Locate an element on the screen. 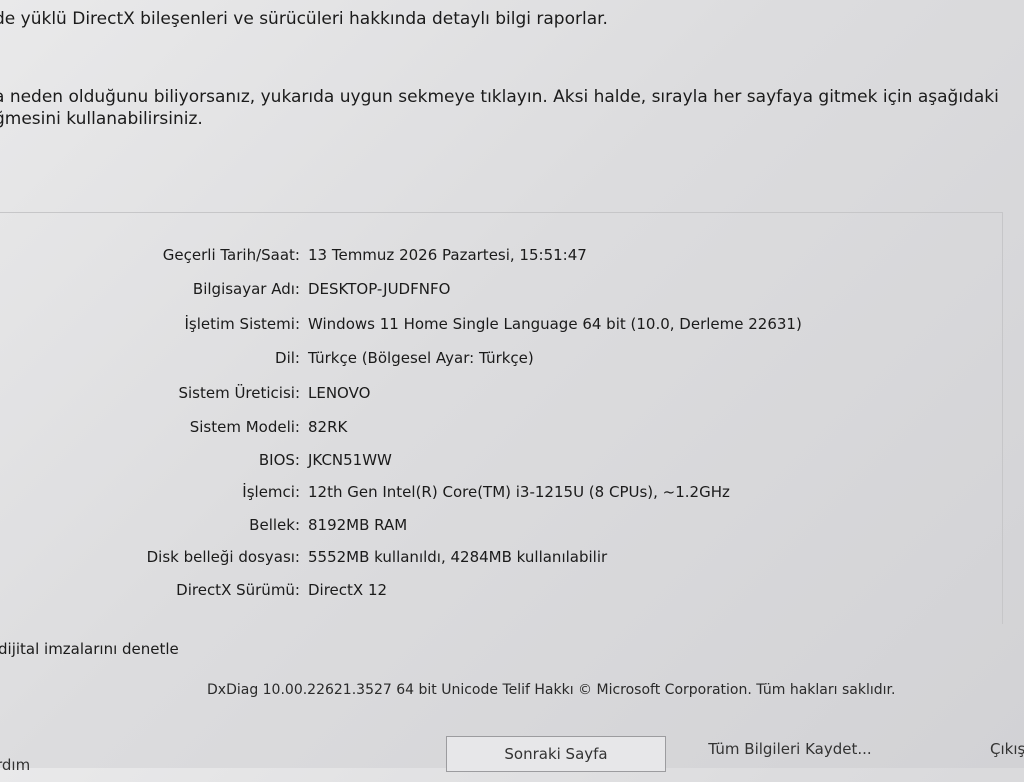 Image resolution: width=1024 pixels, height=782 pixels. check-digital-signatures-checkbox-label: dijital imzalarını denetle is located at coordinates (89, 649).